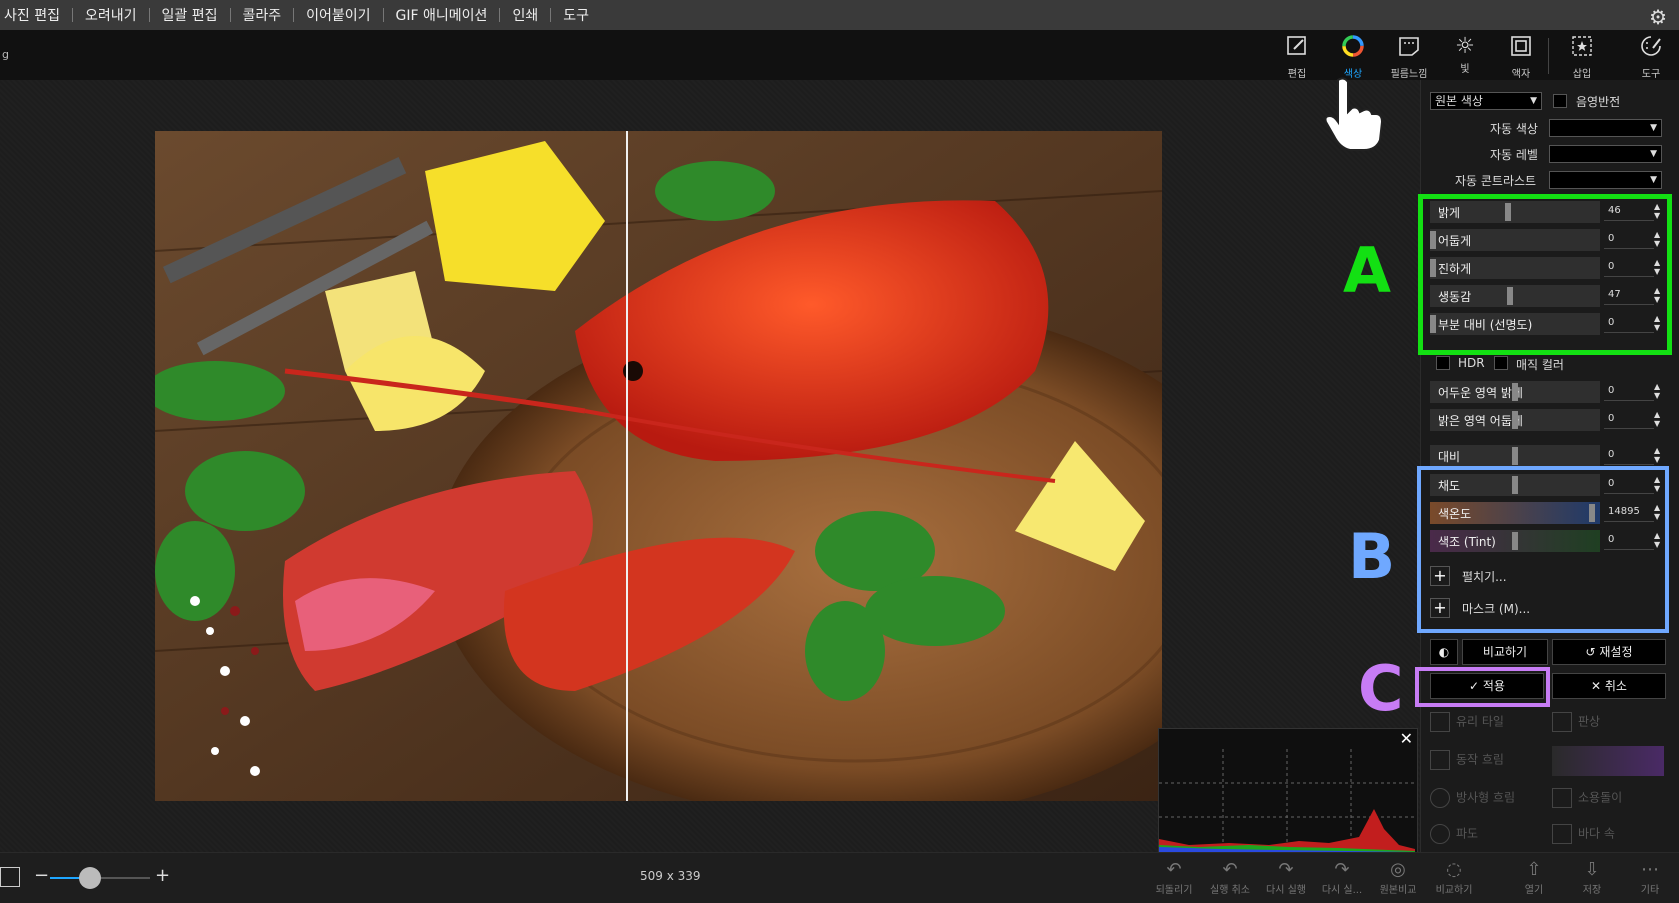  What do you see at coordinates (1471, 363) in the screenshot?
I see `hdr-label: HDR` at bounding box center [1471, 363].